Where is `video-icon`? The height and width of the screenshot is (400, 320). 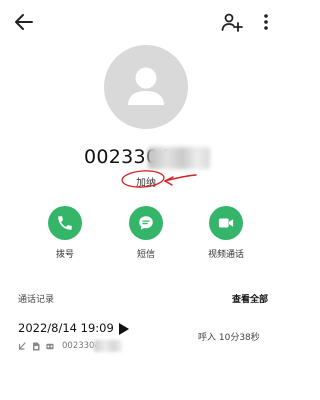 video-icon is located at coordinates (226, 223).